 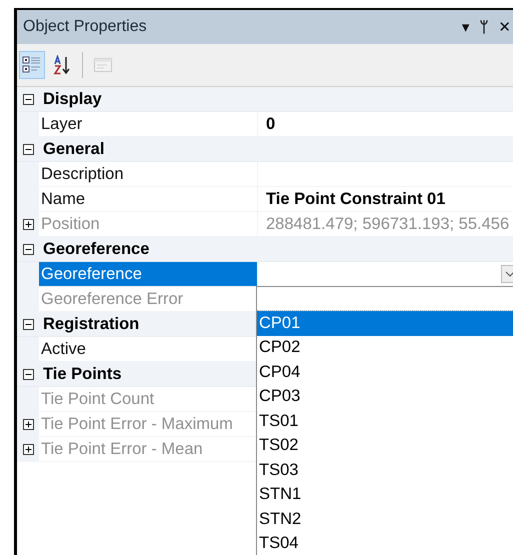 What do you see at coordinates (356, 199) in the screenshot?
I see `property-value: Tie Point Constraint 01` at bounding box center [356, 199].